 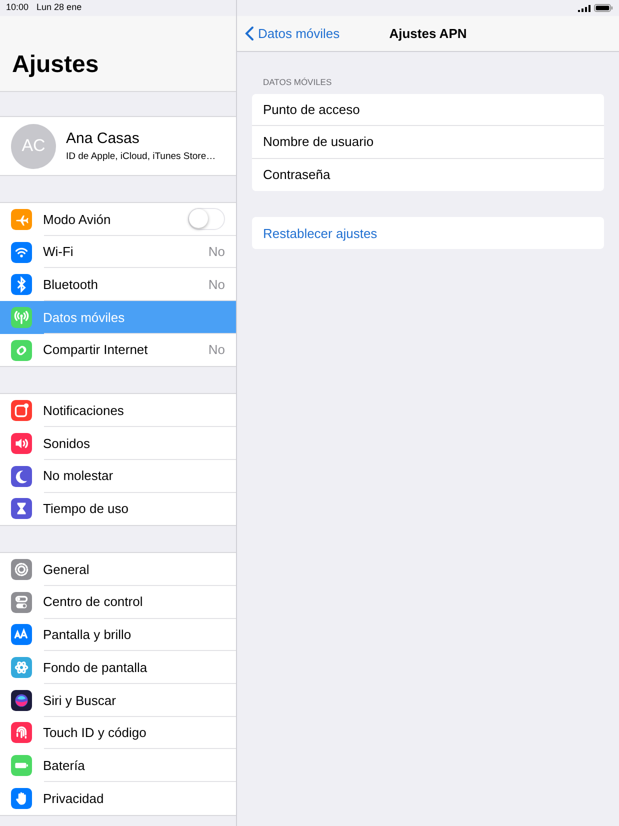 I want to click on notification-icon, so click(x=21, y=411).